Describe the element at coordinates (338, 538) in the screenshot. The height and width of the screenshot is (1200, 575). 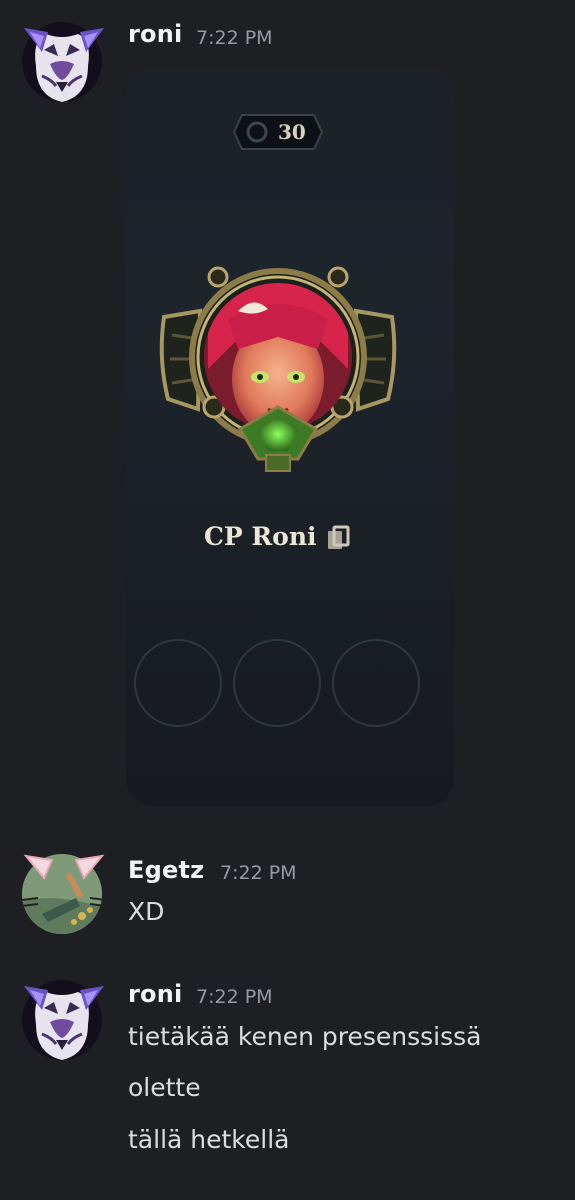
I see `copy-icon` at that location.